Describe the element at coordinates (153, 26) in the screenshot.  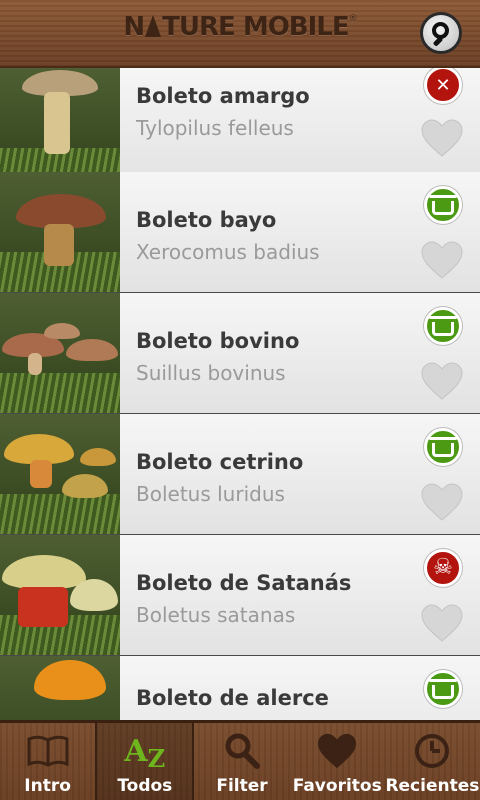
I see `tree-icon` at that location.